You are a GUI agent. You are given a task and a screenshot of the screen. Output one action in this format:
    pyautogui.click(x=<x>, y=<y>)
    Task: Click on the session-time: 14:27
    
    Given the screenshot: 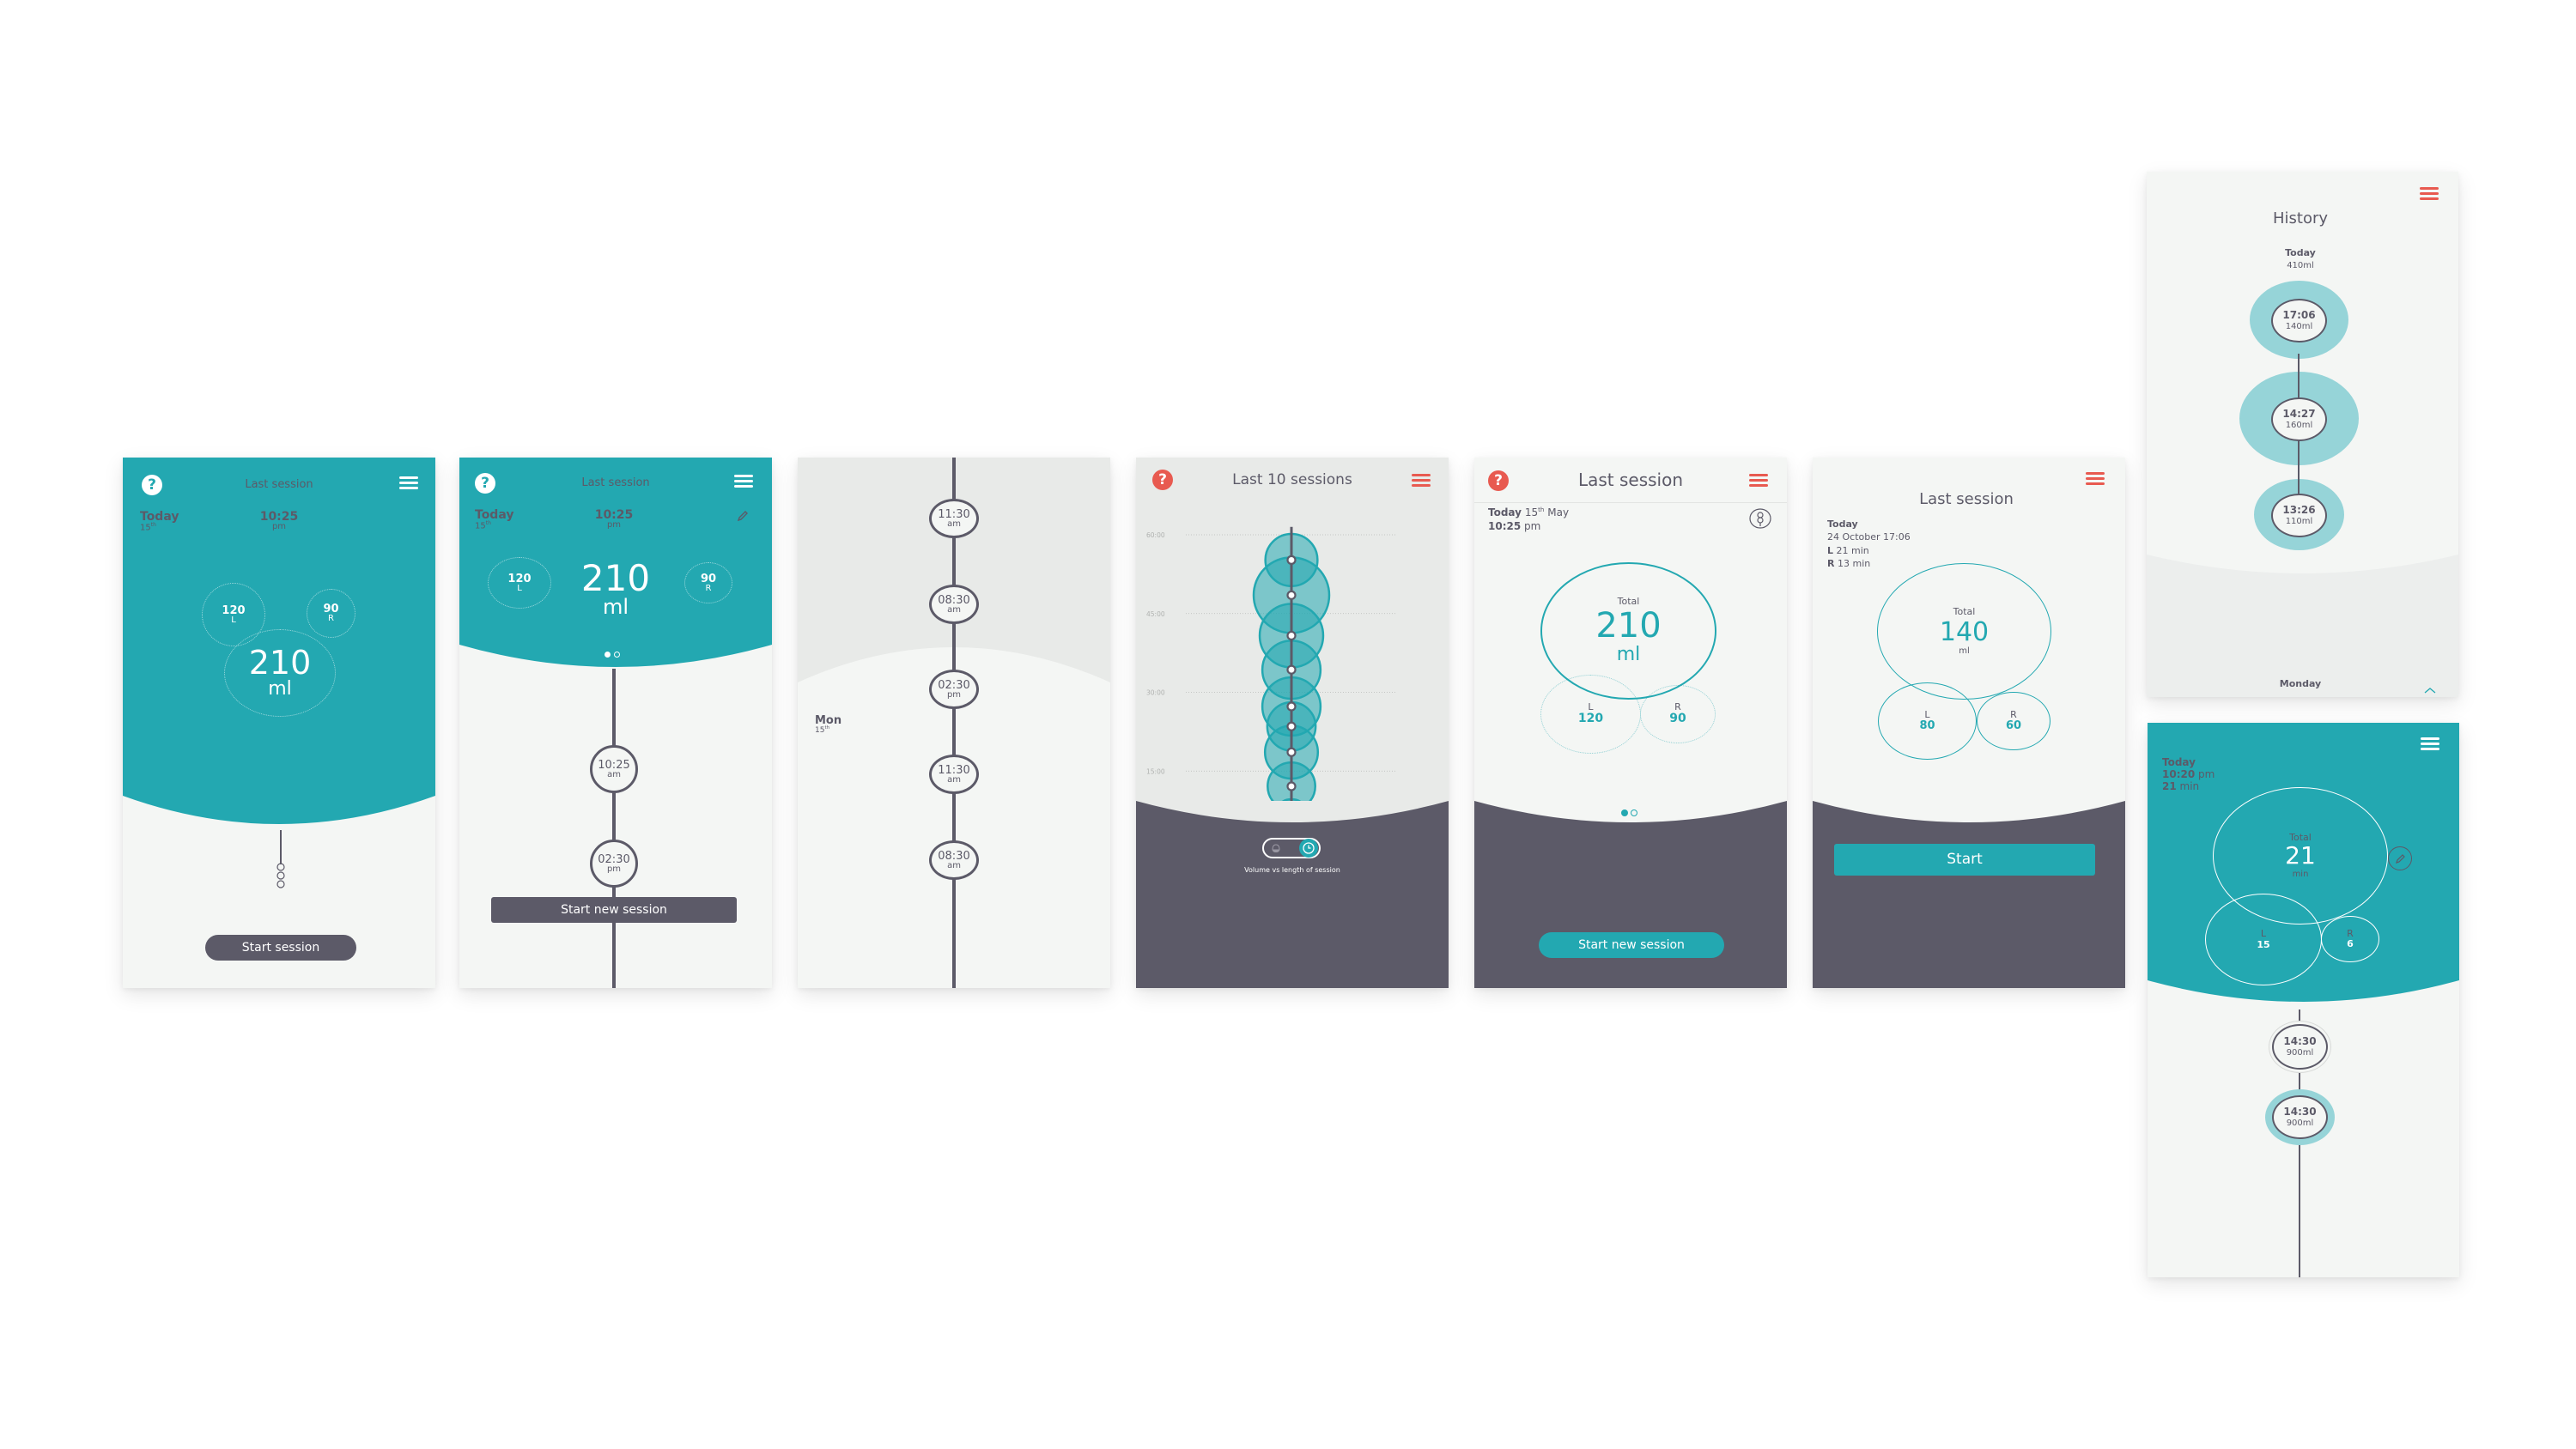 What is the action you would take?
    pyautogui.click(x=2299, y=413)
    